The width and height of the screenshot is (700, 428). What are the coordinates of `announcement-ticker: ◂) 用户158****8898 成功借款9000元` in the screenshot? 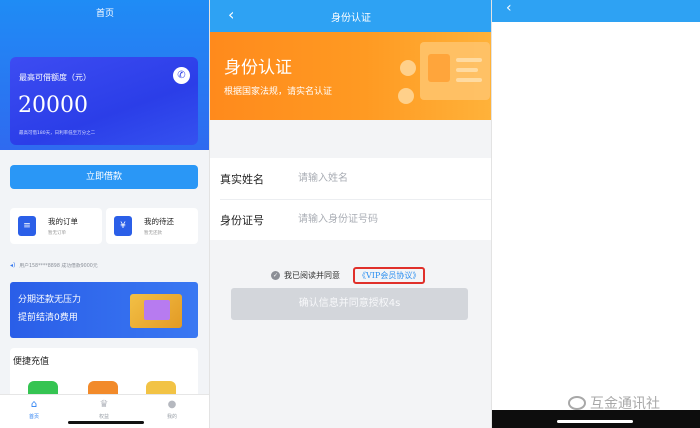 It's located at (104, 266).